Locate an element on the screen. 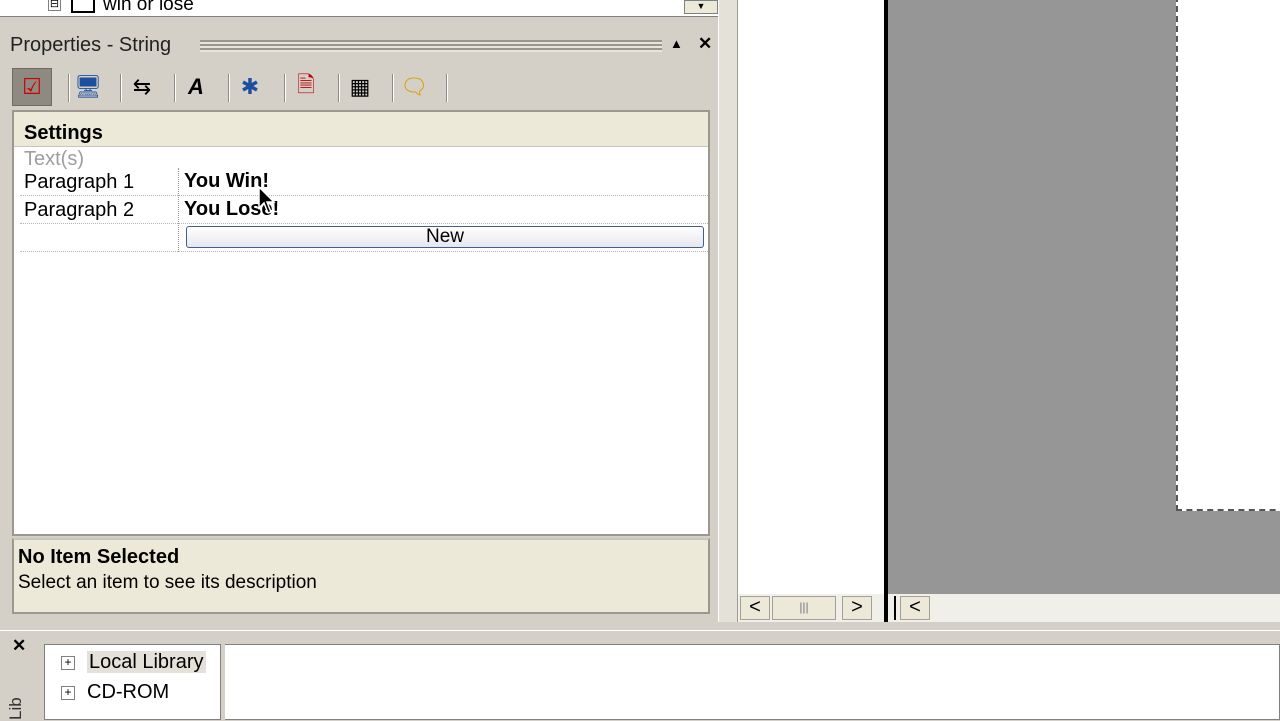 This screenshot has height=721, width=1280. settings-label: Settings is located at coordinates (63, 133).